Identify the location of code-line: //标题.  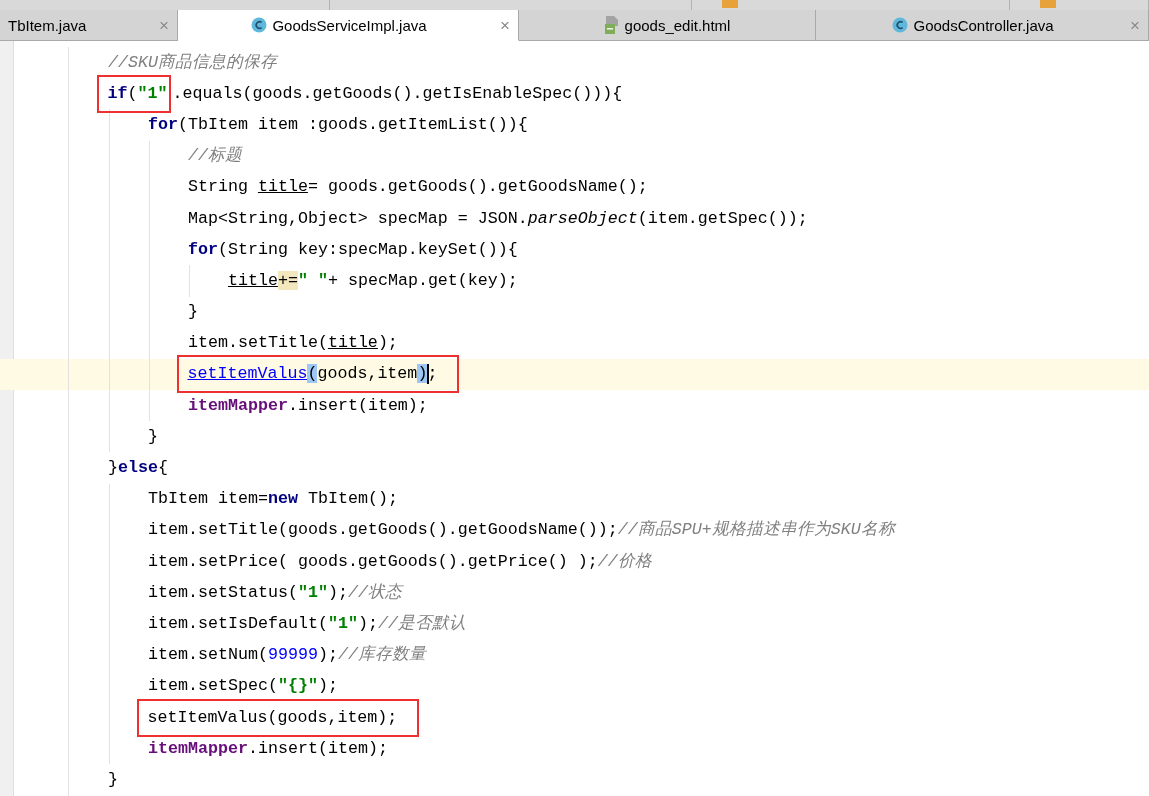
(214, 156).